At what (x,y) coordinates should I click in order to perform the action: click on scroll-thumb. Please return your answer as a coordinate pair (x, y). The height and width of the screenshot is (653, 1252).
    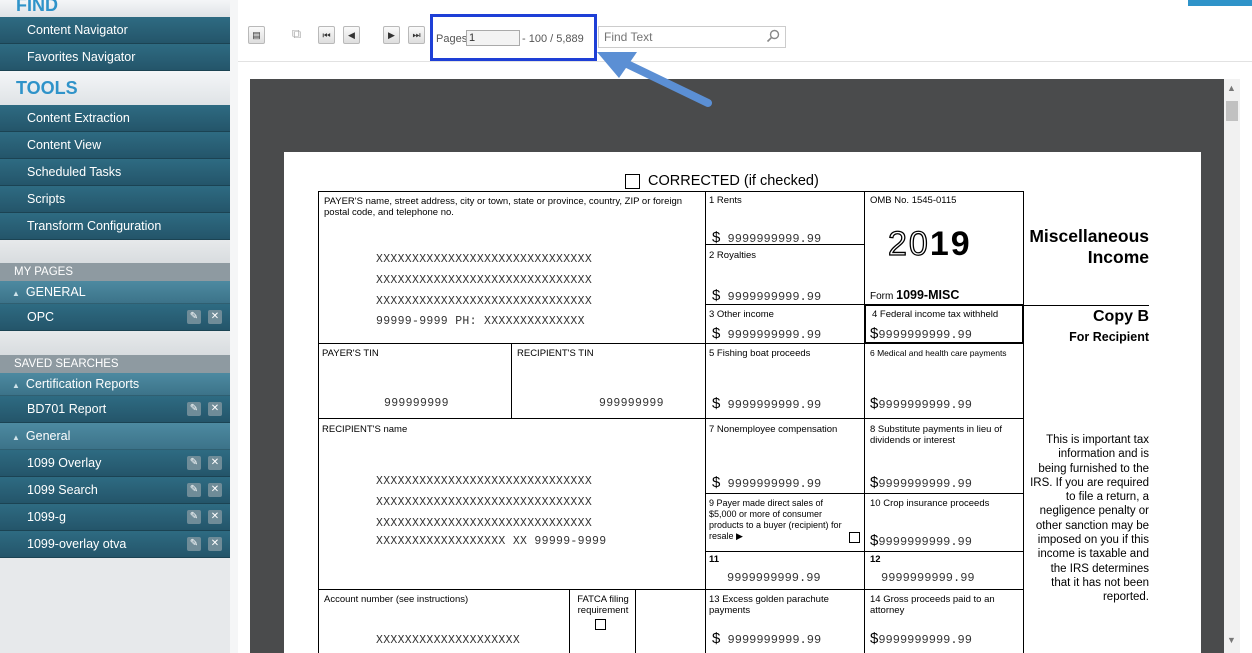
    Looking at the image, I should click on (1232, 111).